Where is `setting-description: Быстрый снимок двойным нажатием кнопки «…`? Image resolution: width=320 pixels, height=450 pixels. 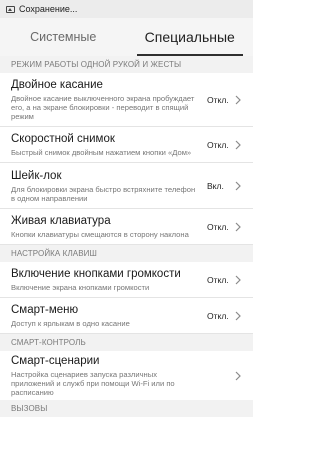
setting-description: Быстрый снимок двойным нажатием кнопки «… is located at coordinates (101, 152).